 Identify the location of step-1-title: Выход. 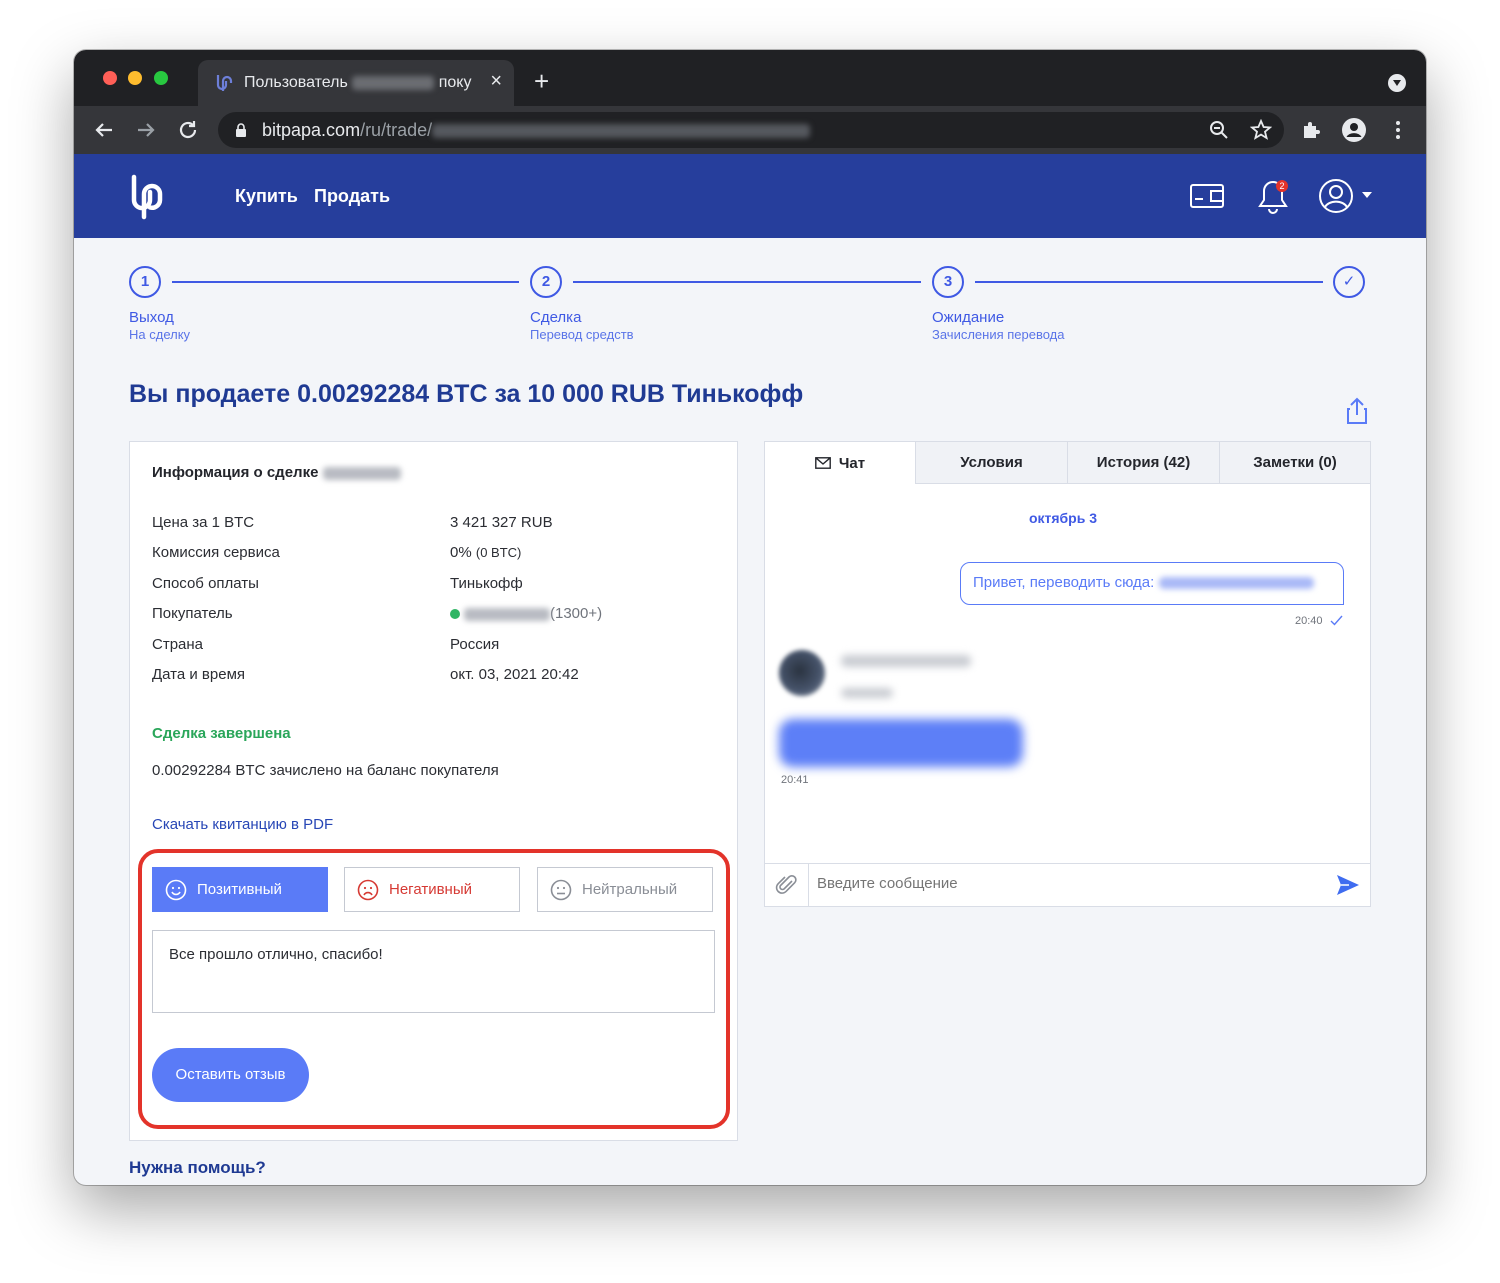
(151, 317).